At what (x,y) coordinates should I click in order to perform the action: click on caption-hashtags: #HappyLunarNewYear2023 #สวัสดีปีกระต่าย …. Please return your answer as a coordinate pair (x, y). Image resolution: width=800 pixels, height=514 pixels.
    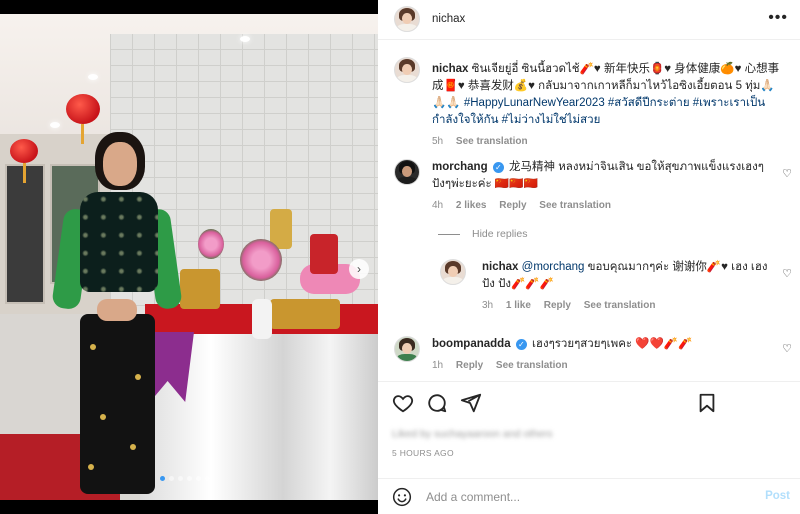
    Looking at the image, I should click on (598, 111).